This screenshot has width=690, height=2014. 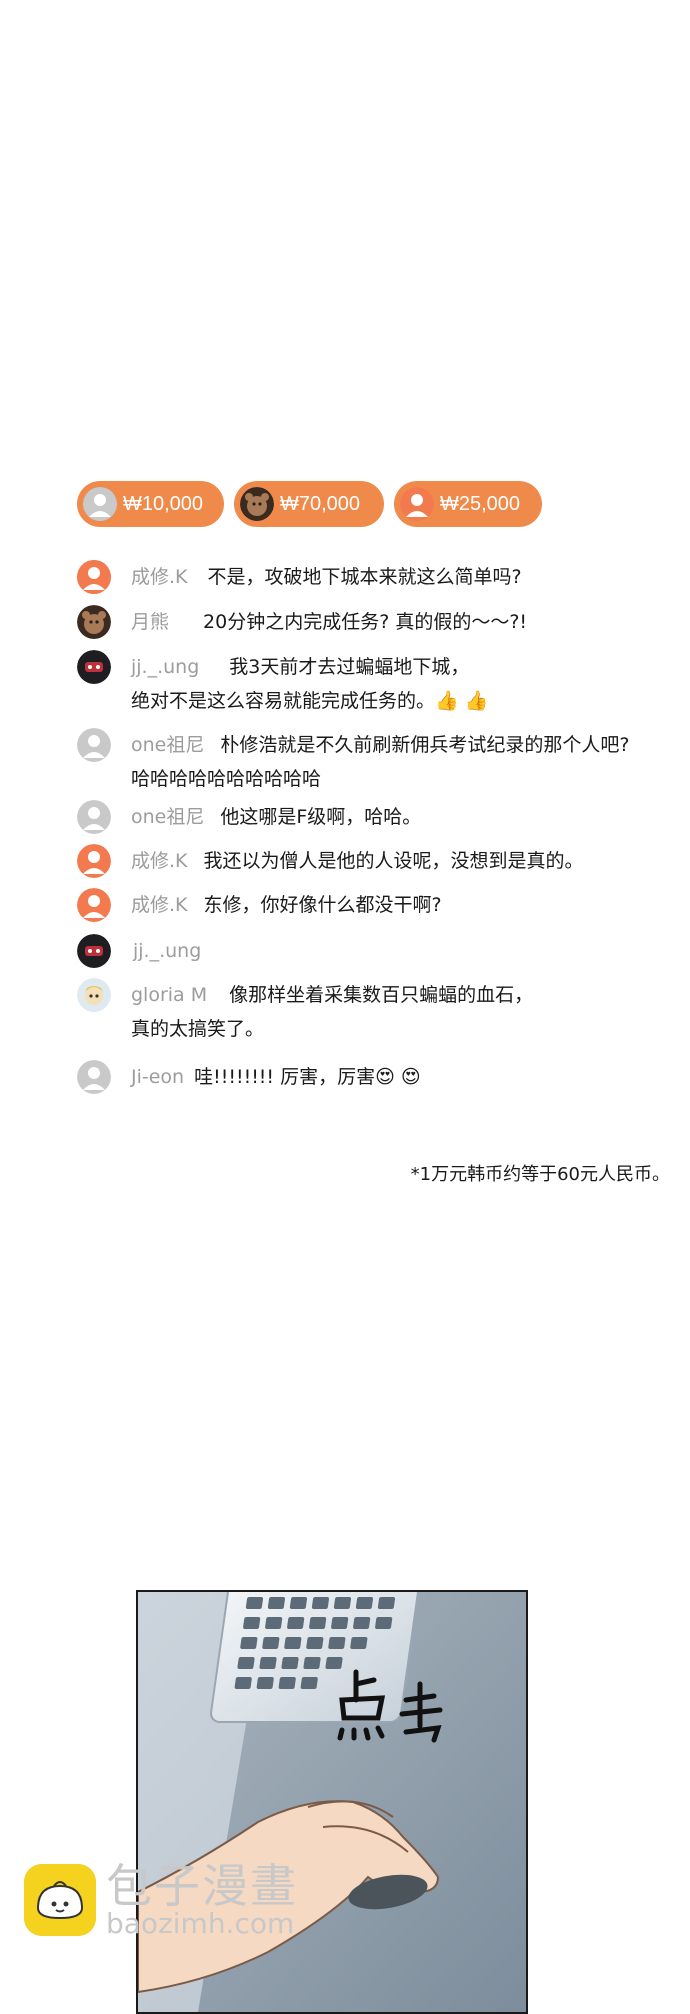 I want to click on comment-text: 他这哪是F级啊，哈哈。, so click(x=321, y=817).